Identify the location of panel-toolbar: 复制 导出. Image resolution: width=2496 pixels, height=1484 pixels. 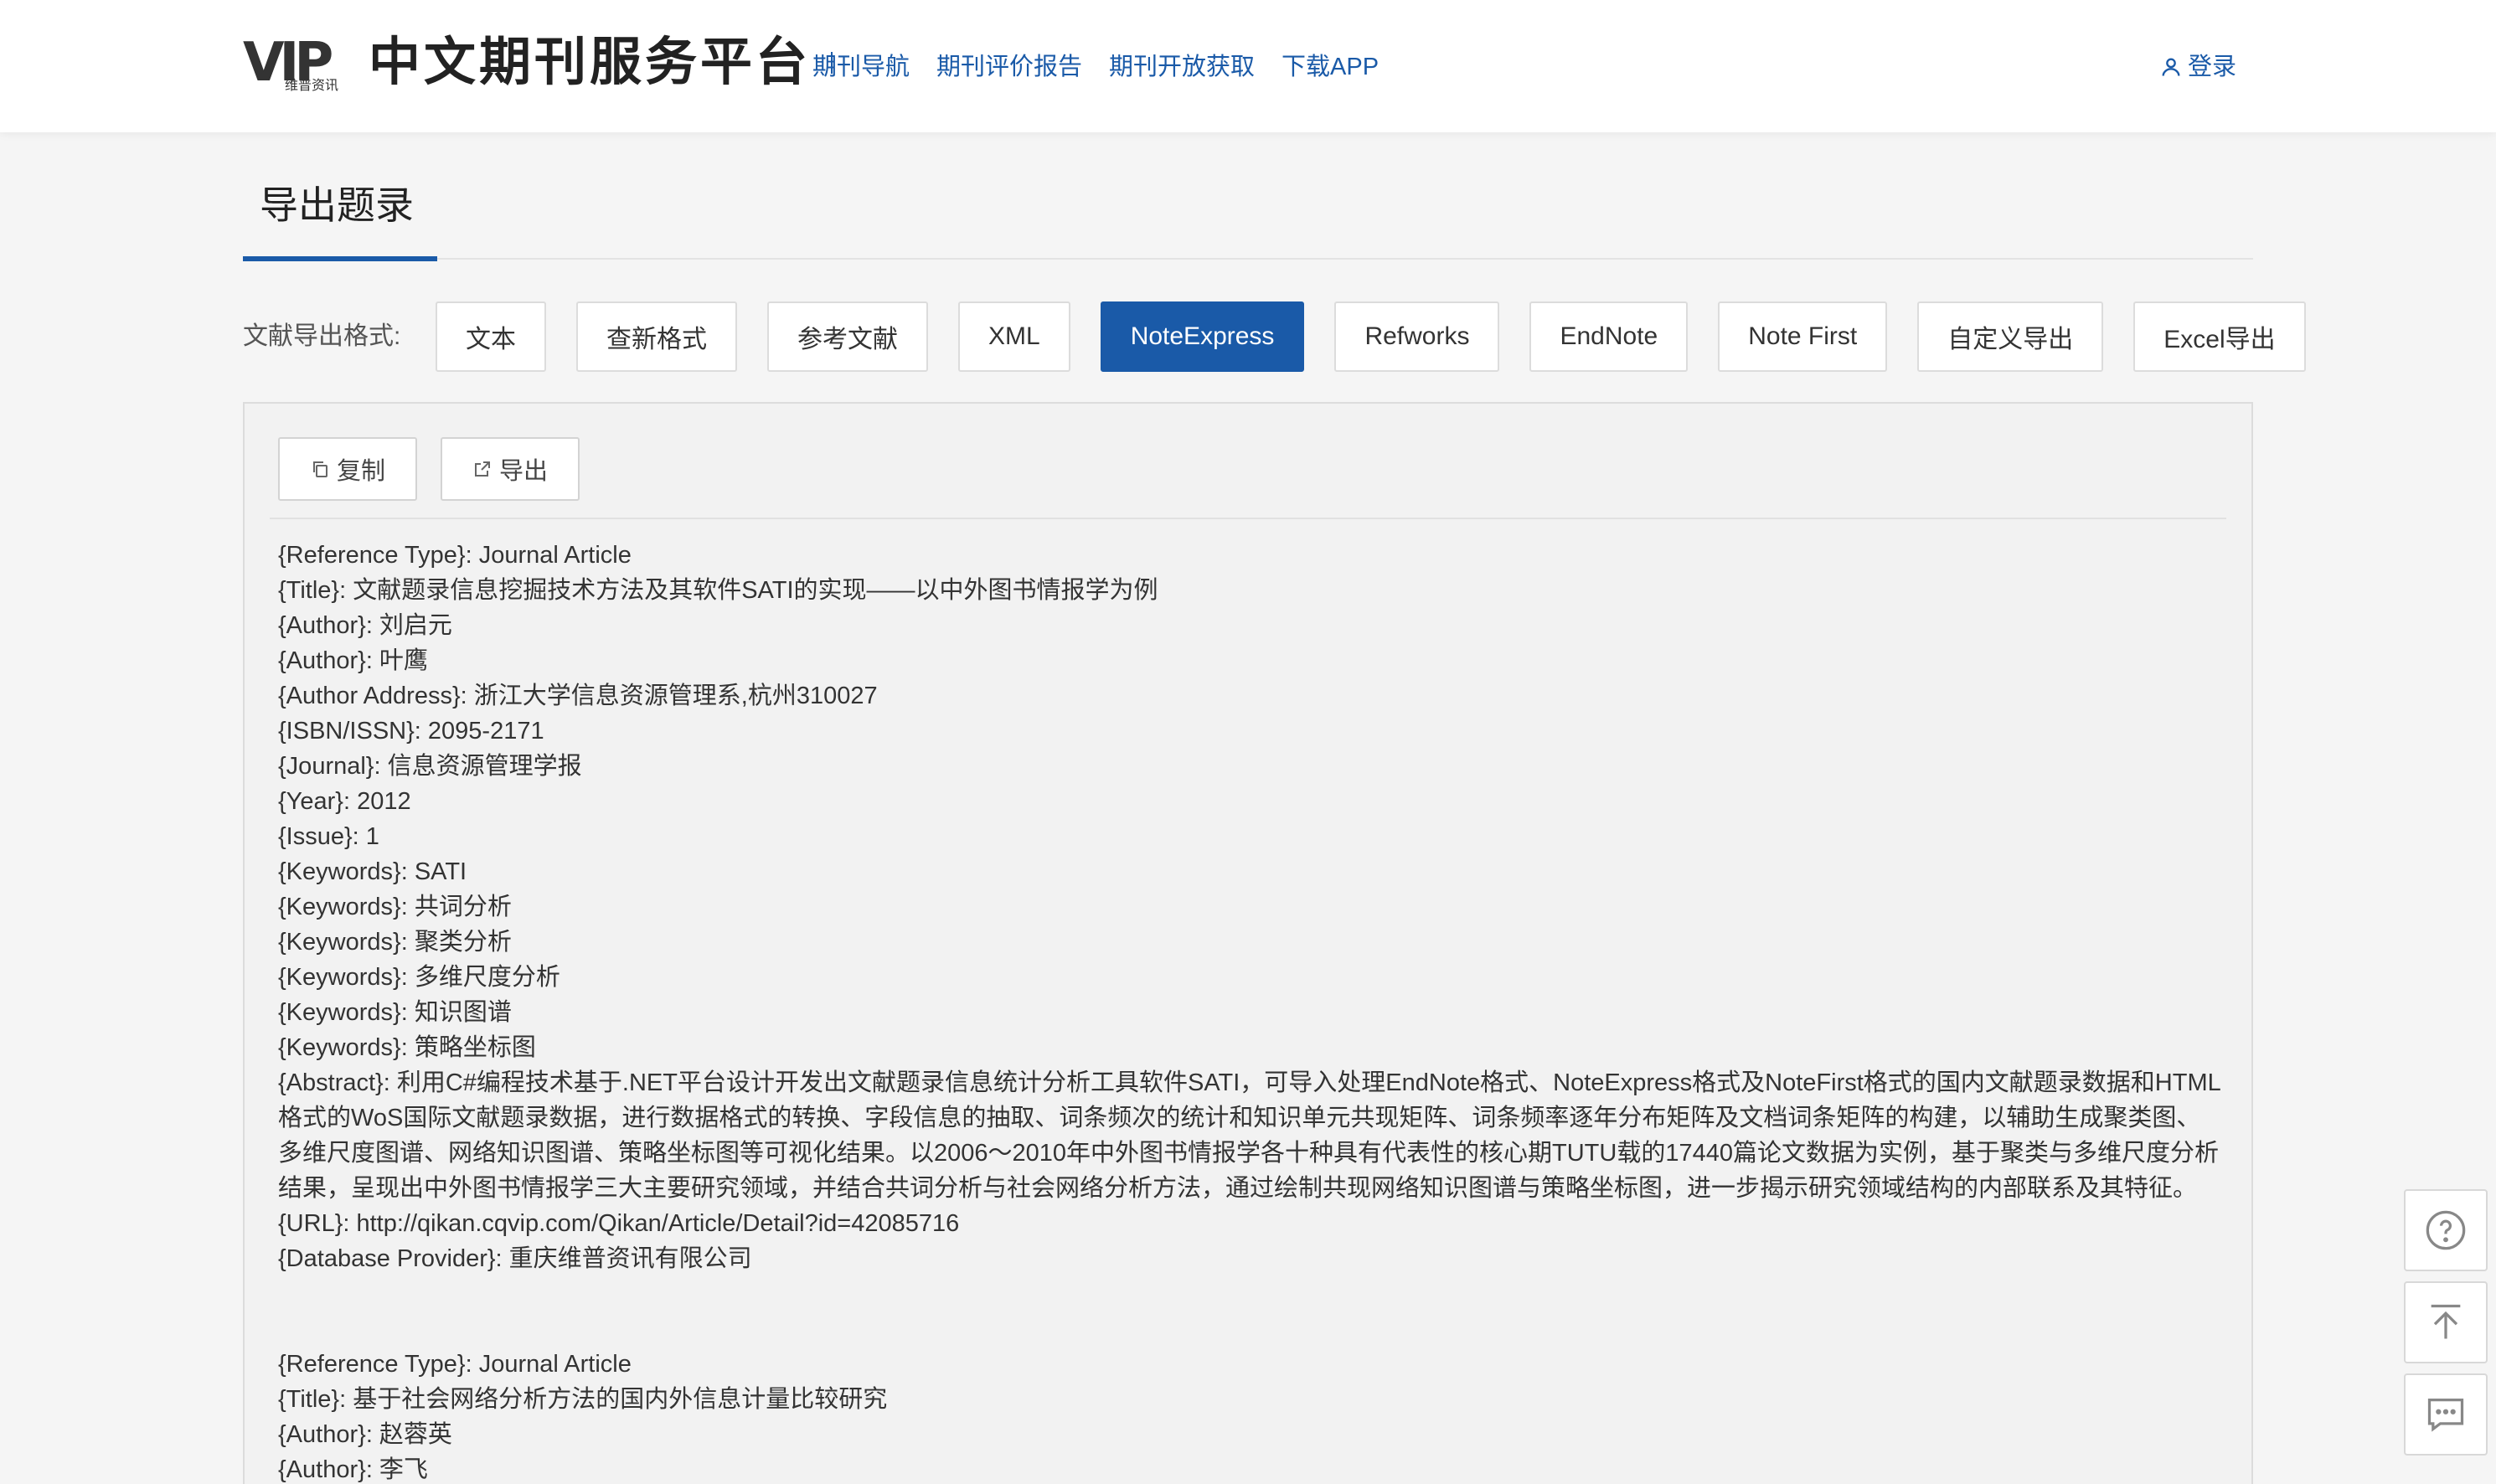
(429, 469).